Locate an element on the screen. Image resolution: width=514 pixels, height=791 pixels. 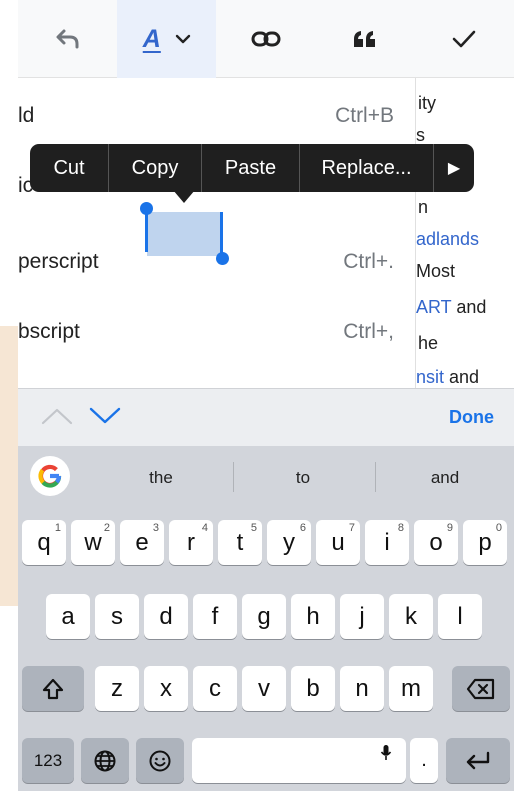
menu-item-label: ld is located at coordinates (26, 115).